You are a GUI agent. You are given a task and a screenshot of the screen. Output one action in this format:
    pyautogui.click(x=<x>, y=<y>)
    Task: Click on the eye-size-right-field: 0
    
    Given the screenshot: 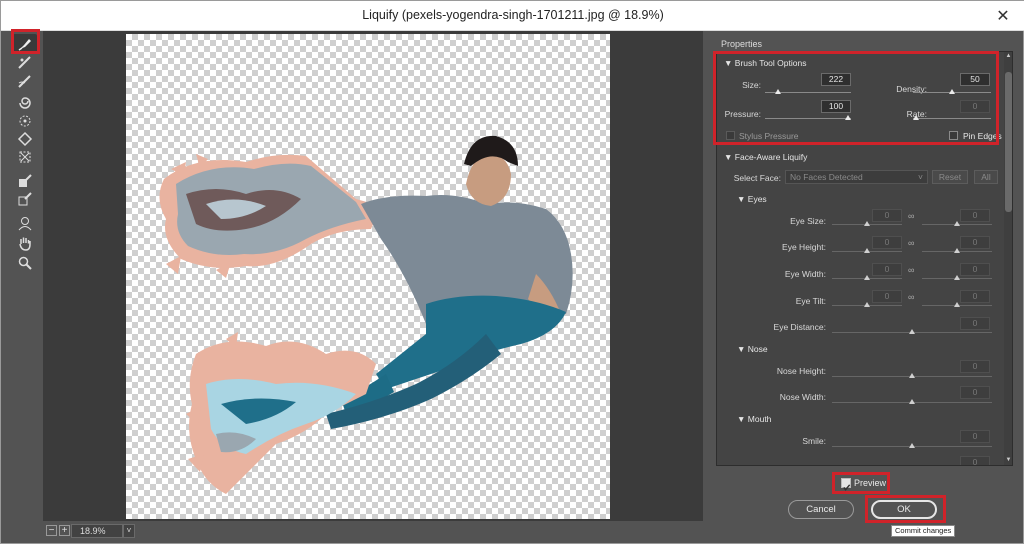 What is the action you would take?
    pyautogui.click(x=975, y=215)
    